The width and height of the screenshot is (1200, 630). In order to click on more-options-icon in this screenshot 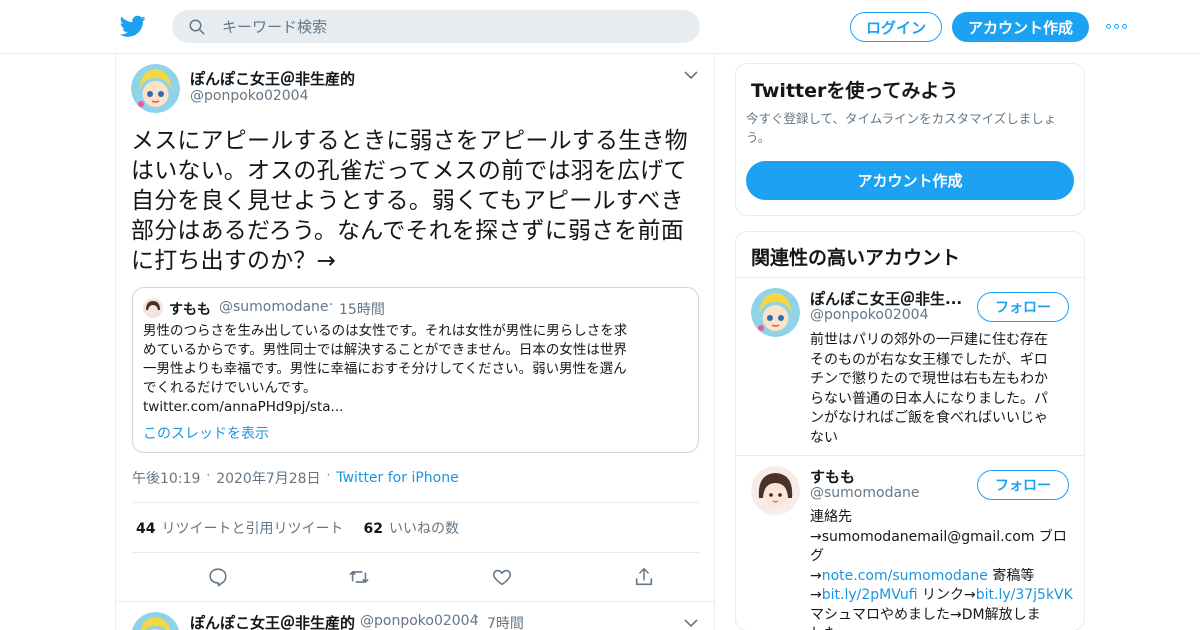, I will do `click(1118, 26)`.